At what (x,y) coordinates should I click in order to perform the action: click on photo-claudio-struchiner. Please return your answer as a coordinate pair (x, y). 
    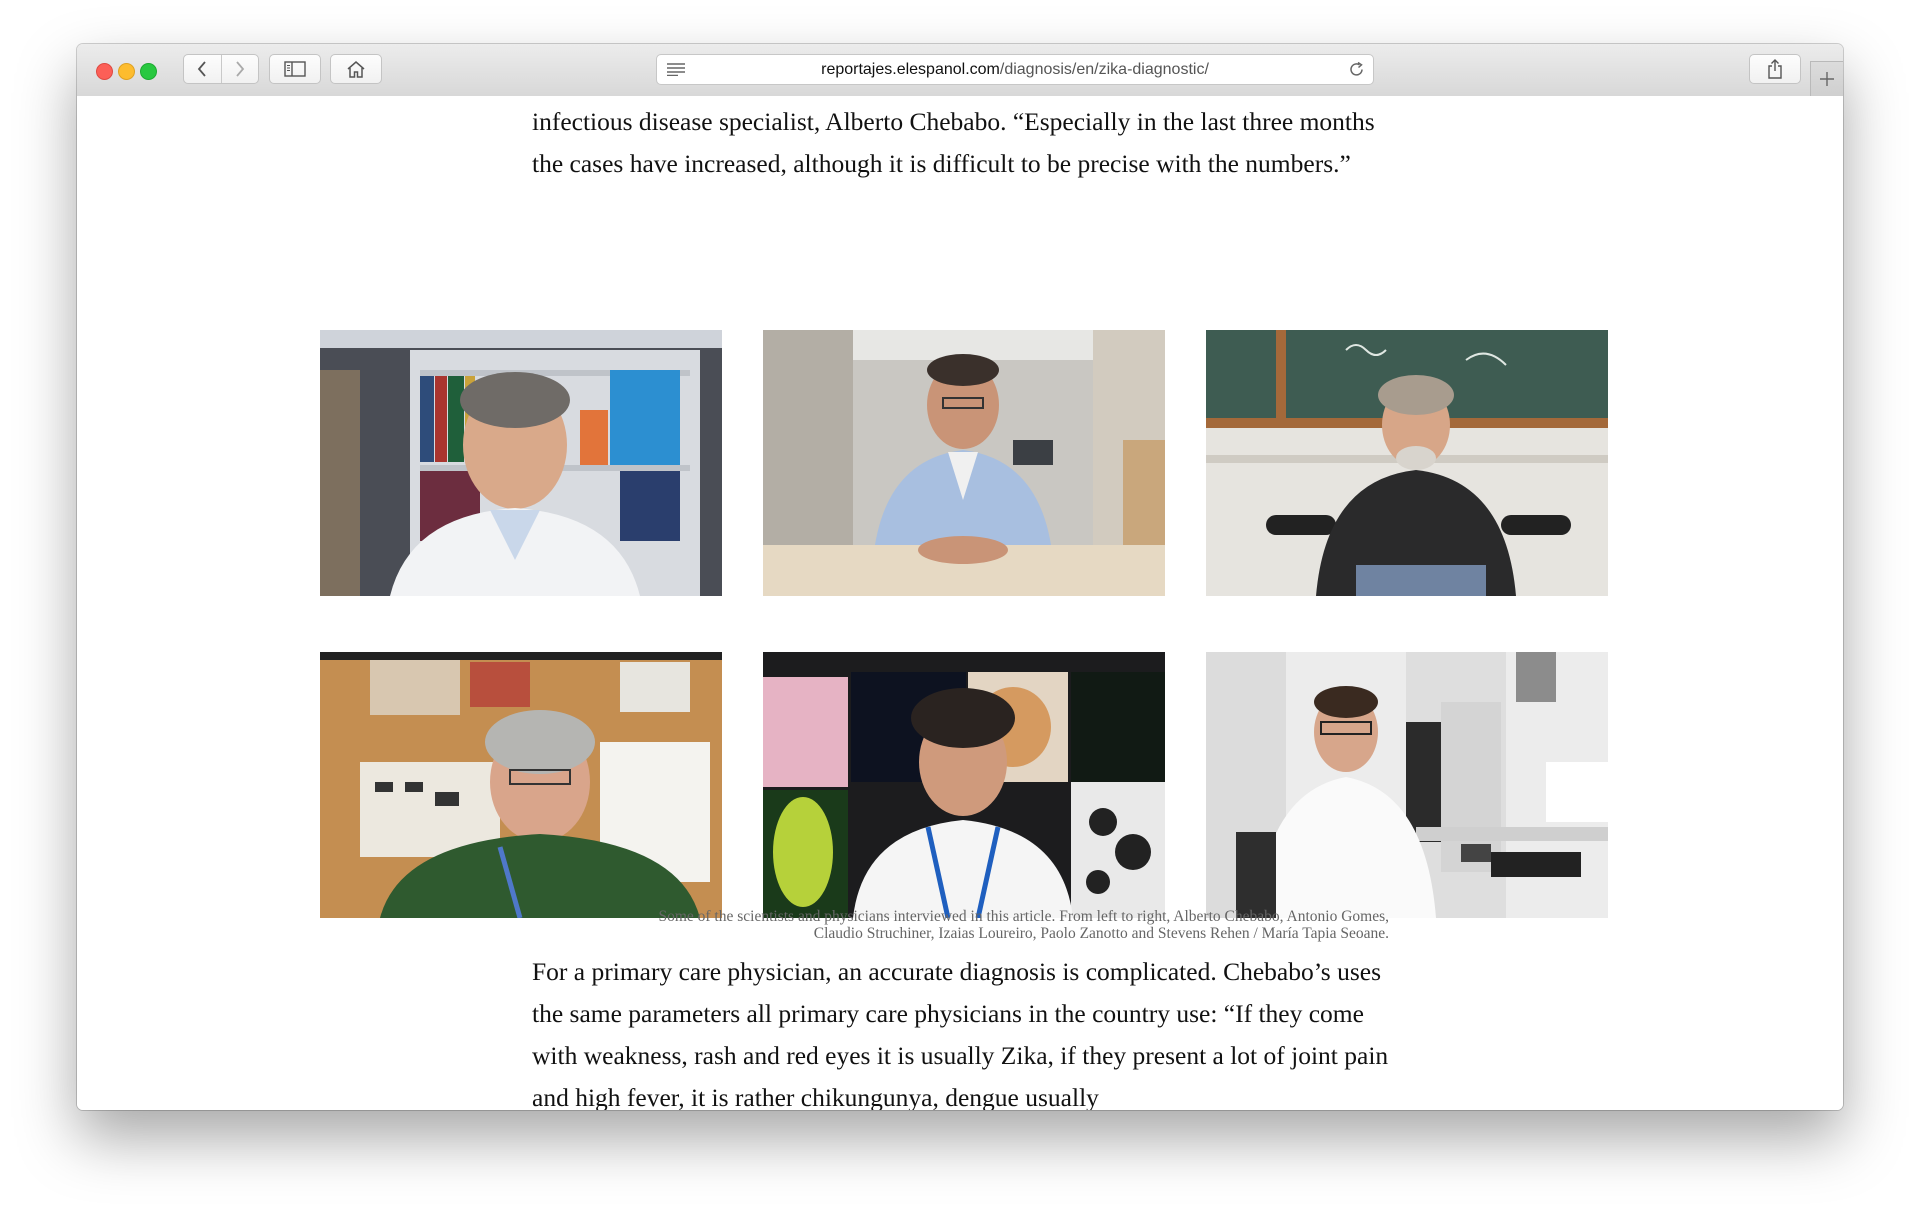
    Looking at the image, I should click on (1407, 463).